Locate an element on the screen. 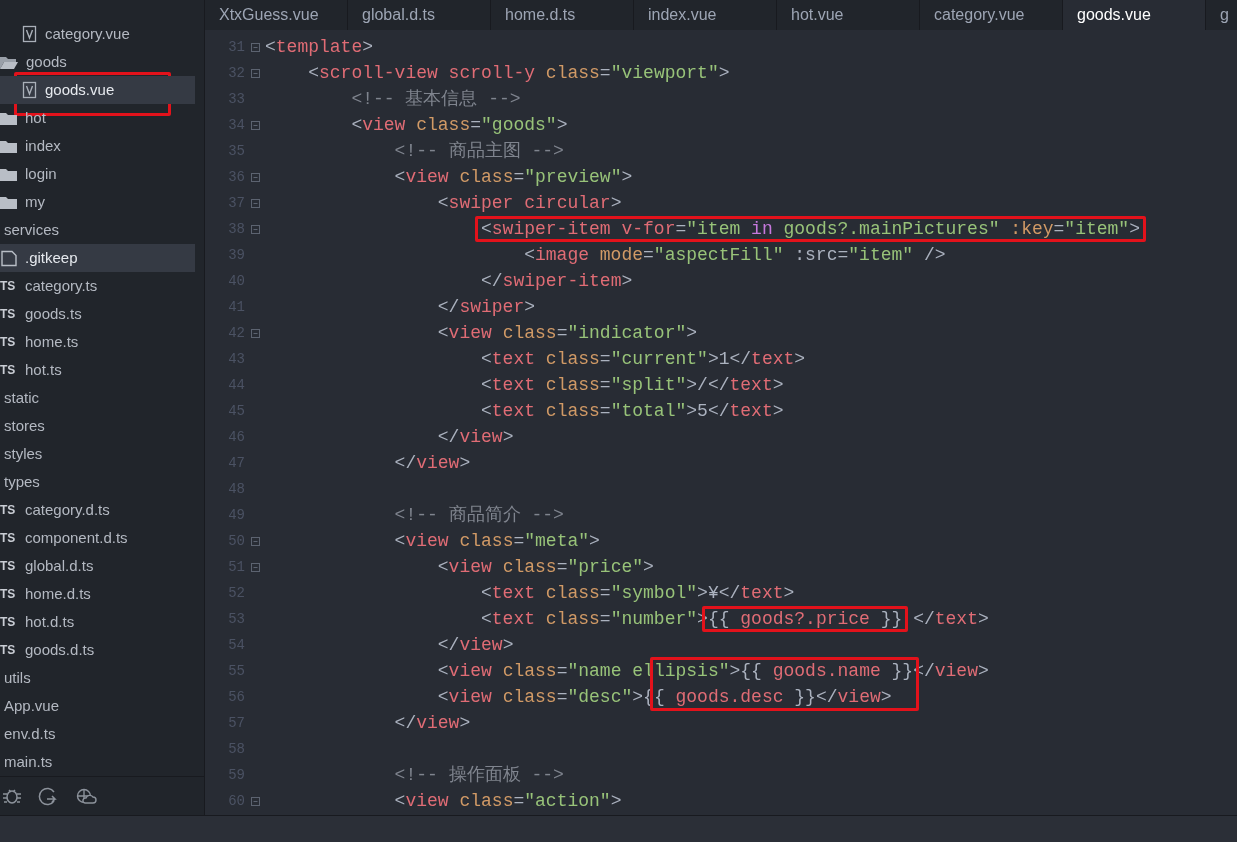  file-tree-item: goods.vue is located at coordinates (97, 90).